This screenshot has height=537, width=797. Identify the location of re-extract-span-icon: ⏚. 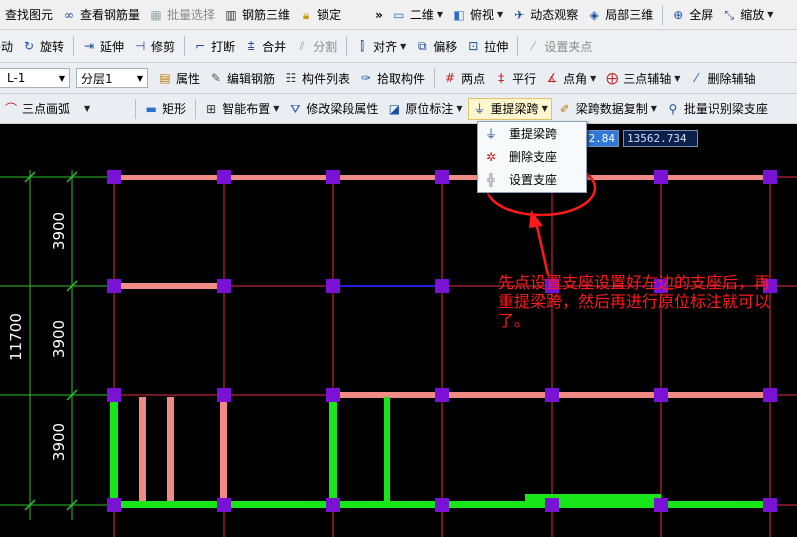
(490, 133).